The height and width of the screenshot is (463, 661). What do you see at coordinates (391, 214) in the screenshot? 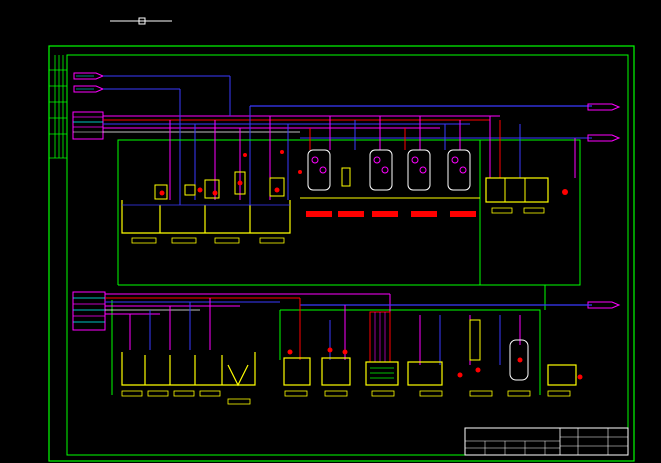
I see `reactor-labels` at bounding box center [391, 214].